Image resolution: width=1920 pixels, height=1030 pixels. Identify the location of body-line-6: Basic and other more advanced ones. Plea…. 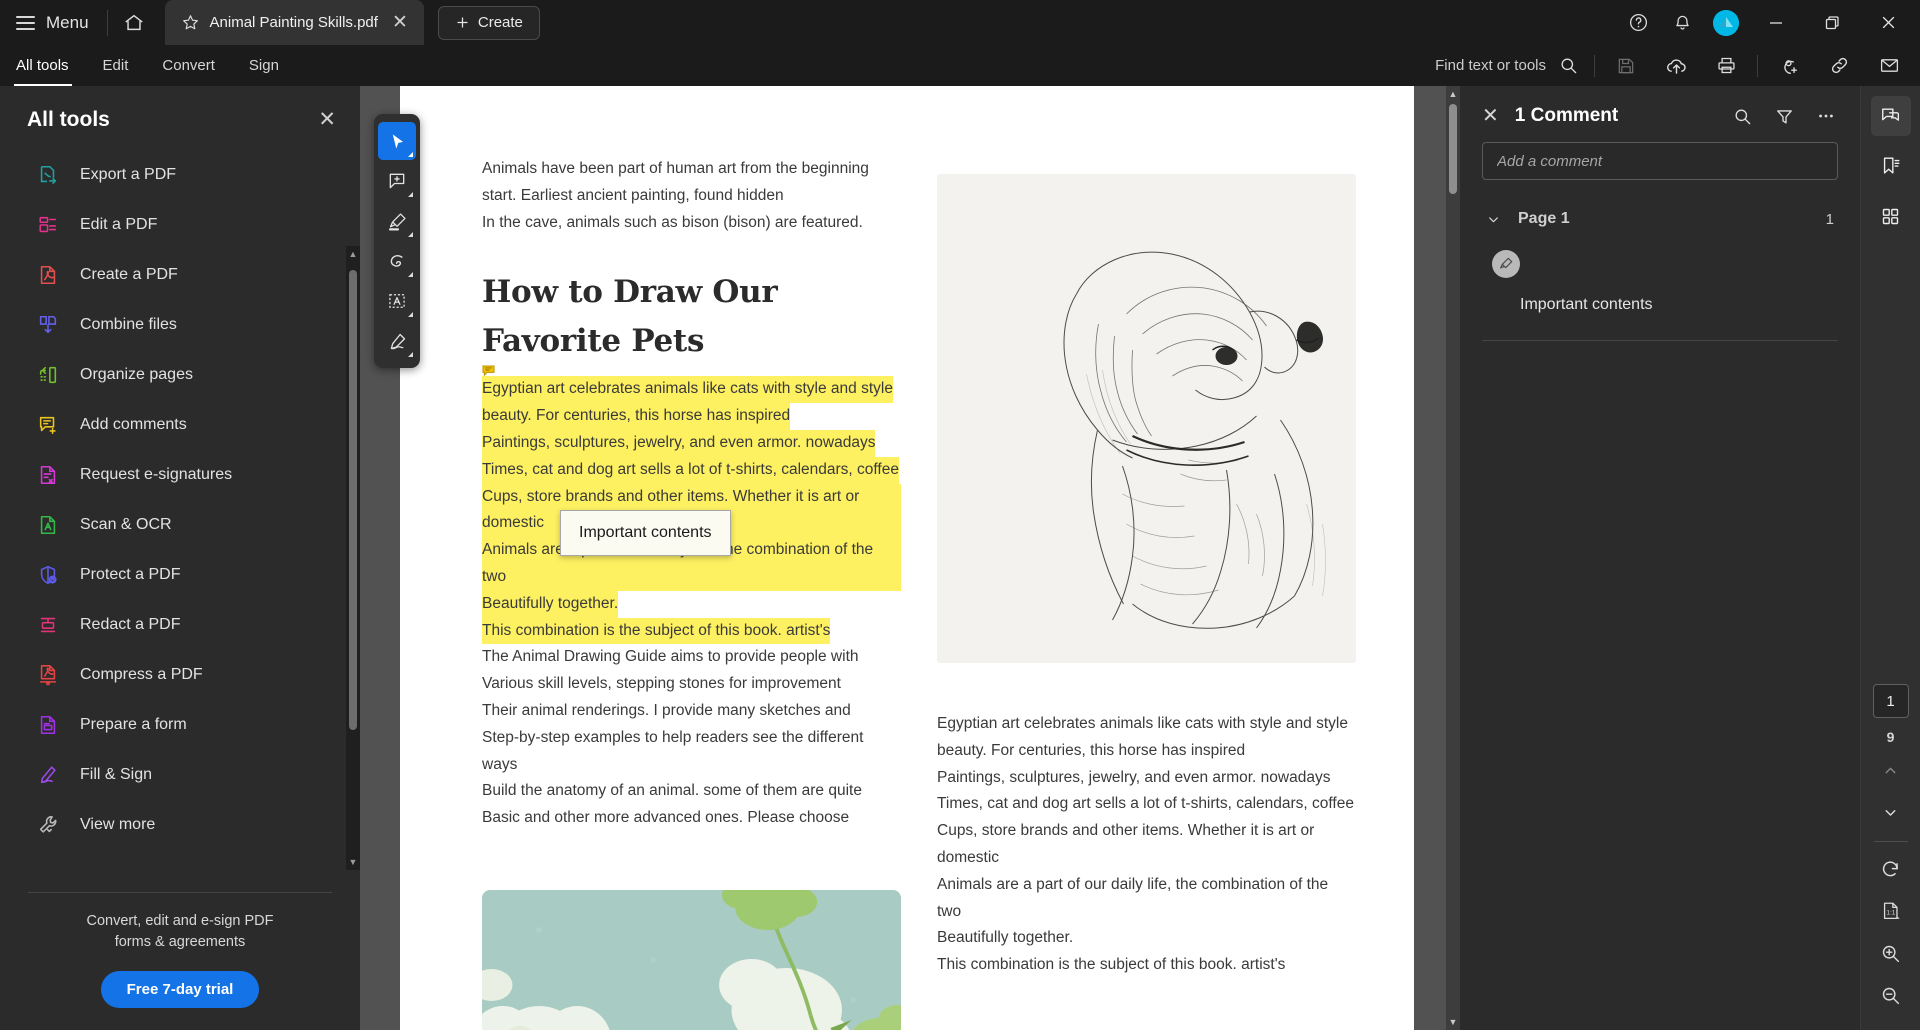
(666, 818).